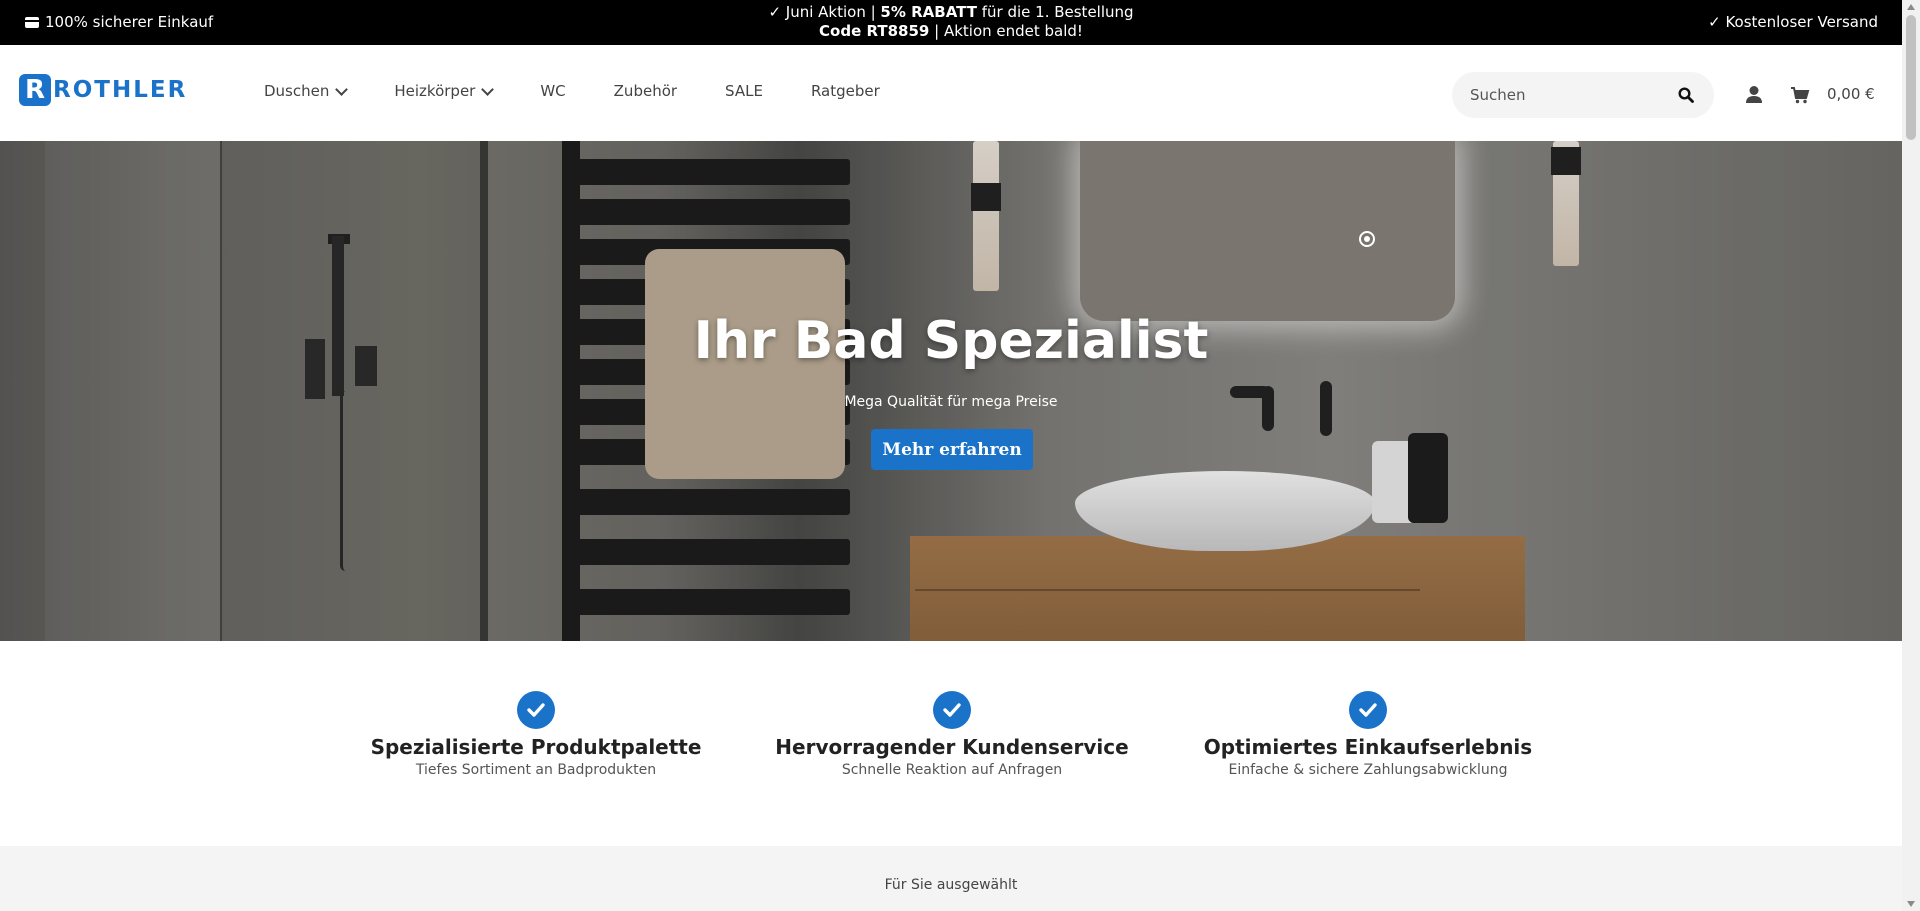  I want to click on page-scrollbar, so click(1911, 455).